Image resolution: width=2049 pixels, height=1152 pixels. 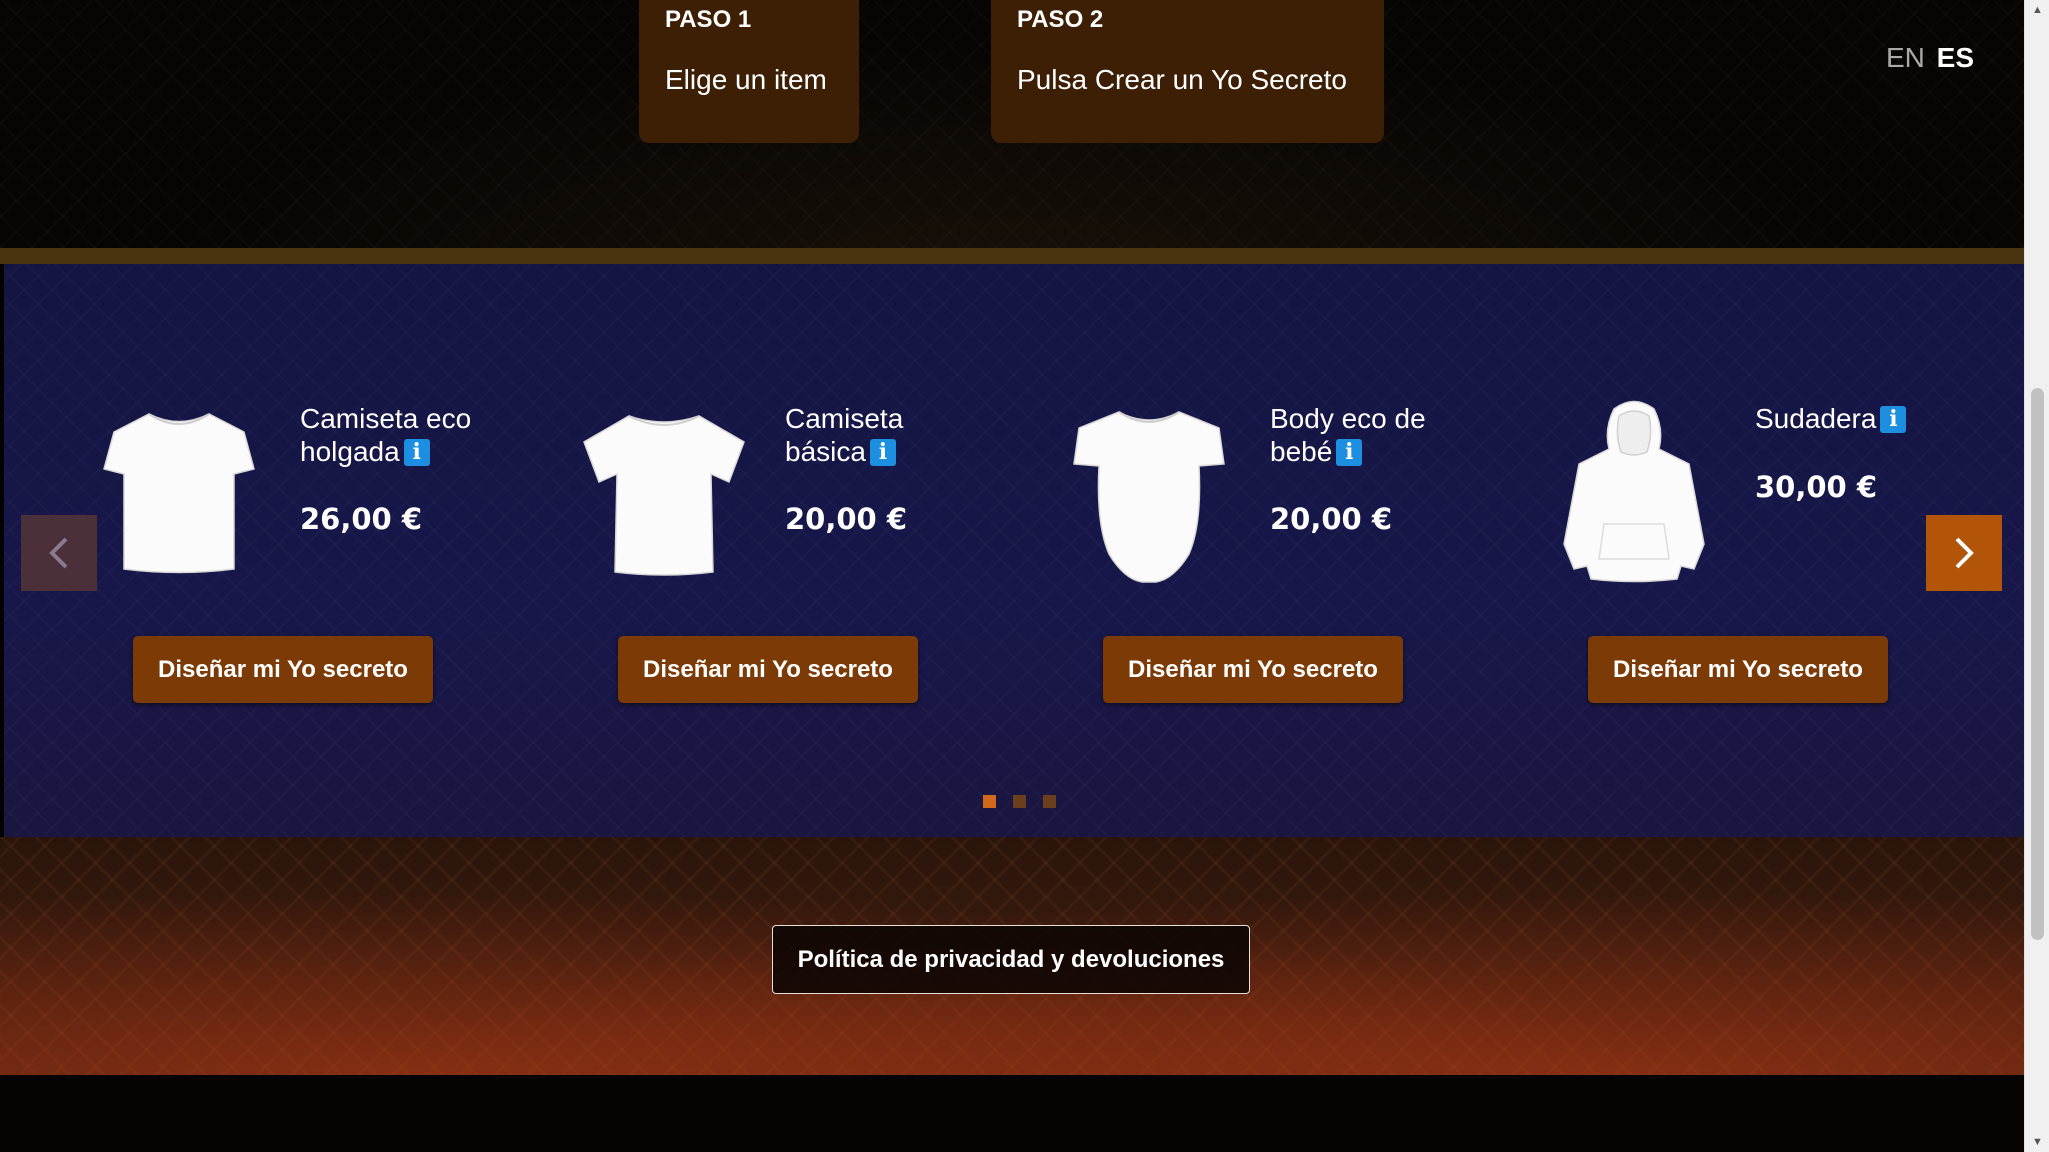 I want to click on tshirt-basic-icon, so click(x=664, y=495).